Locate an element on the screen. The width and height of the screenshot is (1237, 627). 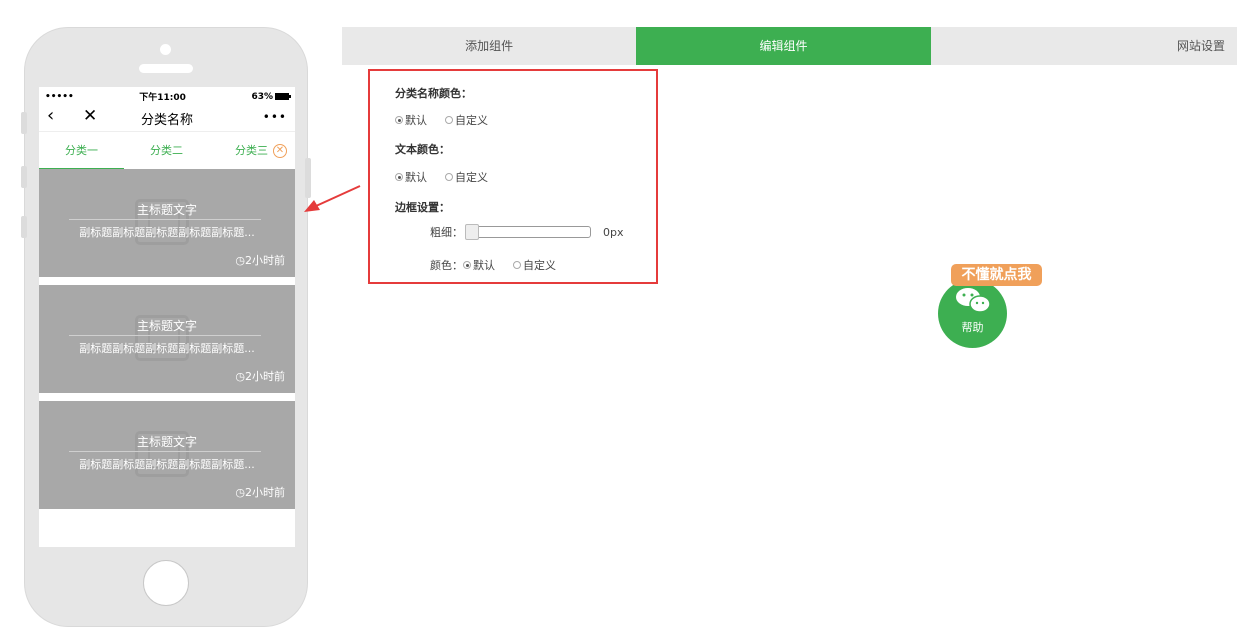
mini-nav-bar: ‹ ✕ 分类名称 ••• is located at coordinates (167, 117).